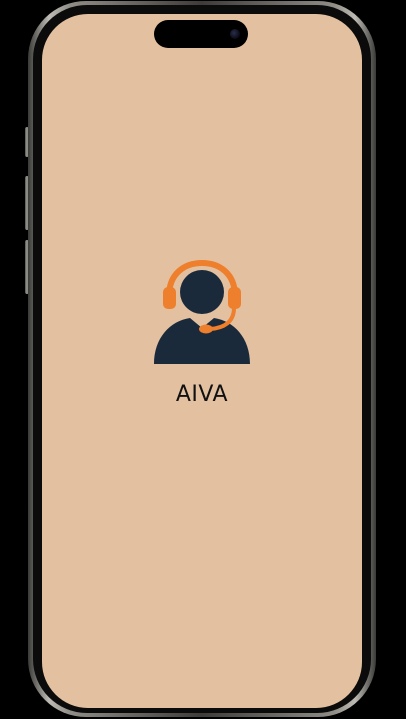 The width and height of the screenshot is (406, 719). Describe the element at coordinates (234, 298) in the screenshot. I see `logo-right-earcup` at that location.